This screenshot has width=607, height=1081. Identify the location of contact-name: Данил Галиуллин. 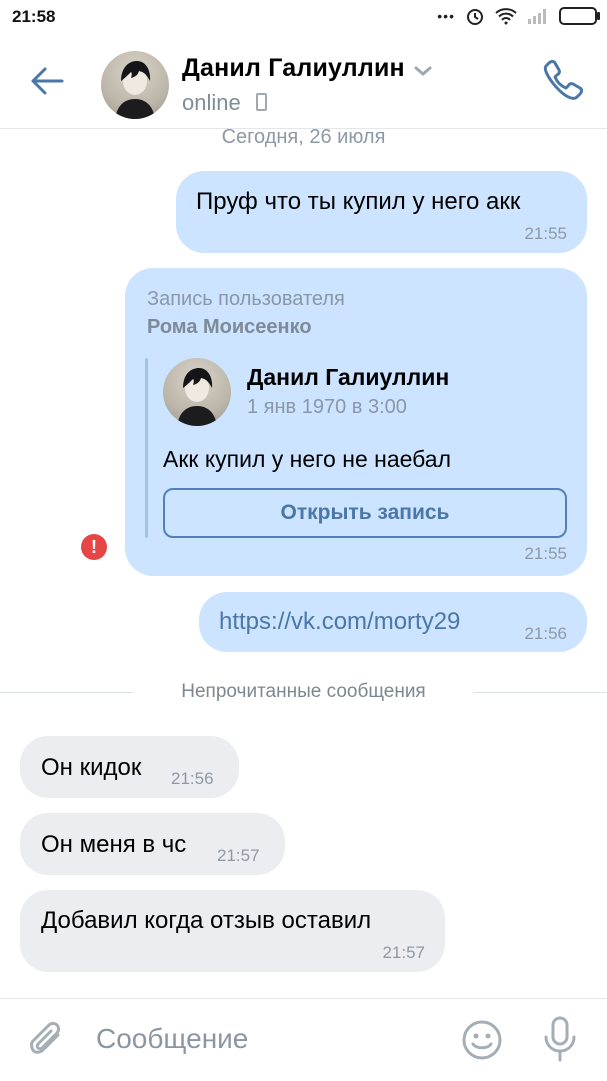
(293, 68).